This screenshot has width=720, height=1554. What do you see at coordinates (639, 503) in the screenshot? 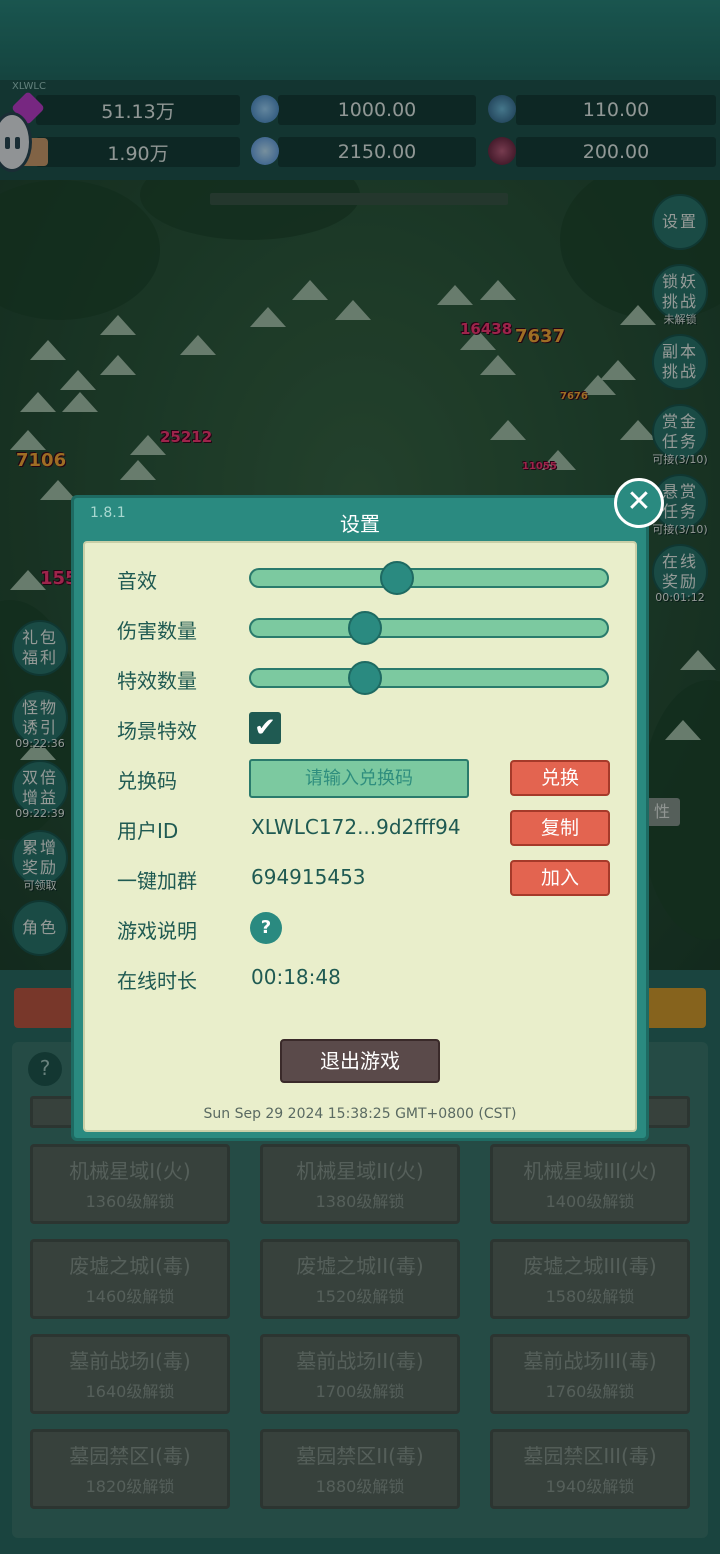
I see `close-icon: ✕` at bounding box center [639, 503].